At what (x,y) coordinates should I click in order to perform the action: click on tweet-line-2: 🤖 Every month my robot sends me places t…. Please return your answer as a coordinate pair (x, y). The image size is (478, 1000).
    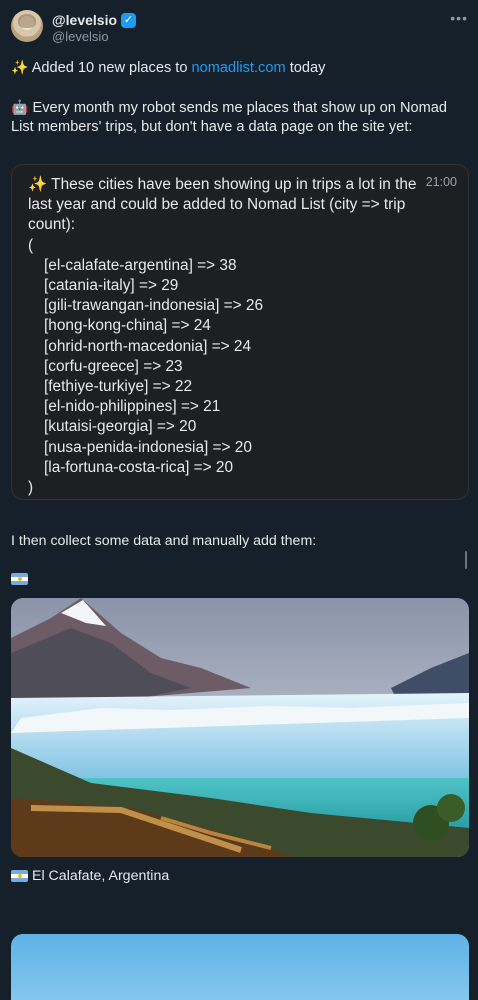
    Looking at the image, I should click on (239, 117).